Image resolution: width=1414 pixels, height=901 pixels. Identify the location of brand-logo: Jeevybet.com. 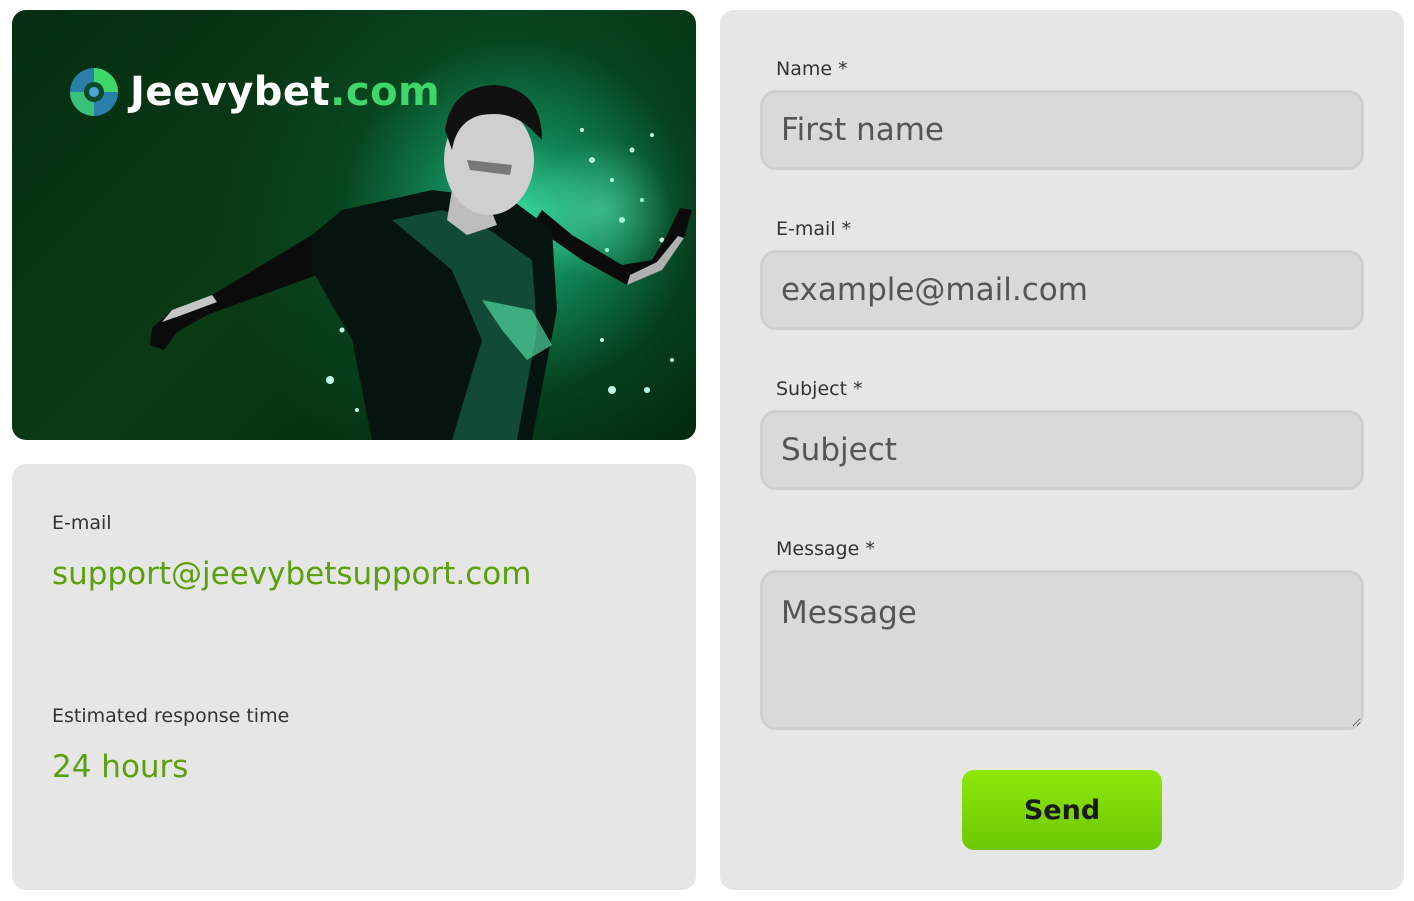
(254, 92).